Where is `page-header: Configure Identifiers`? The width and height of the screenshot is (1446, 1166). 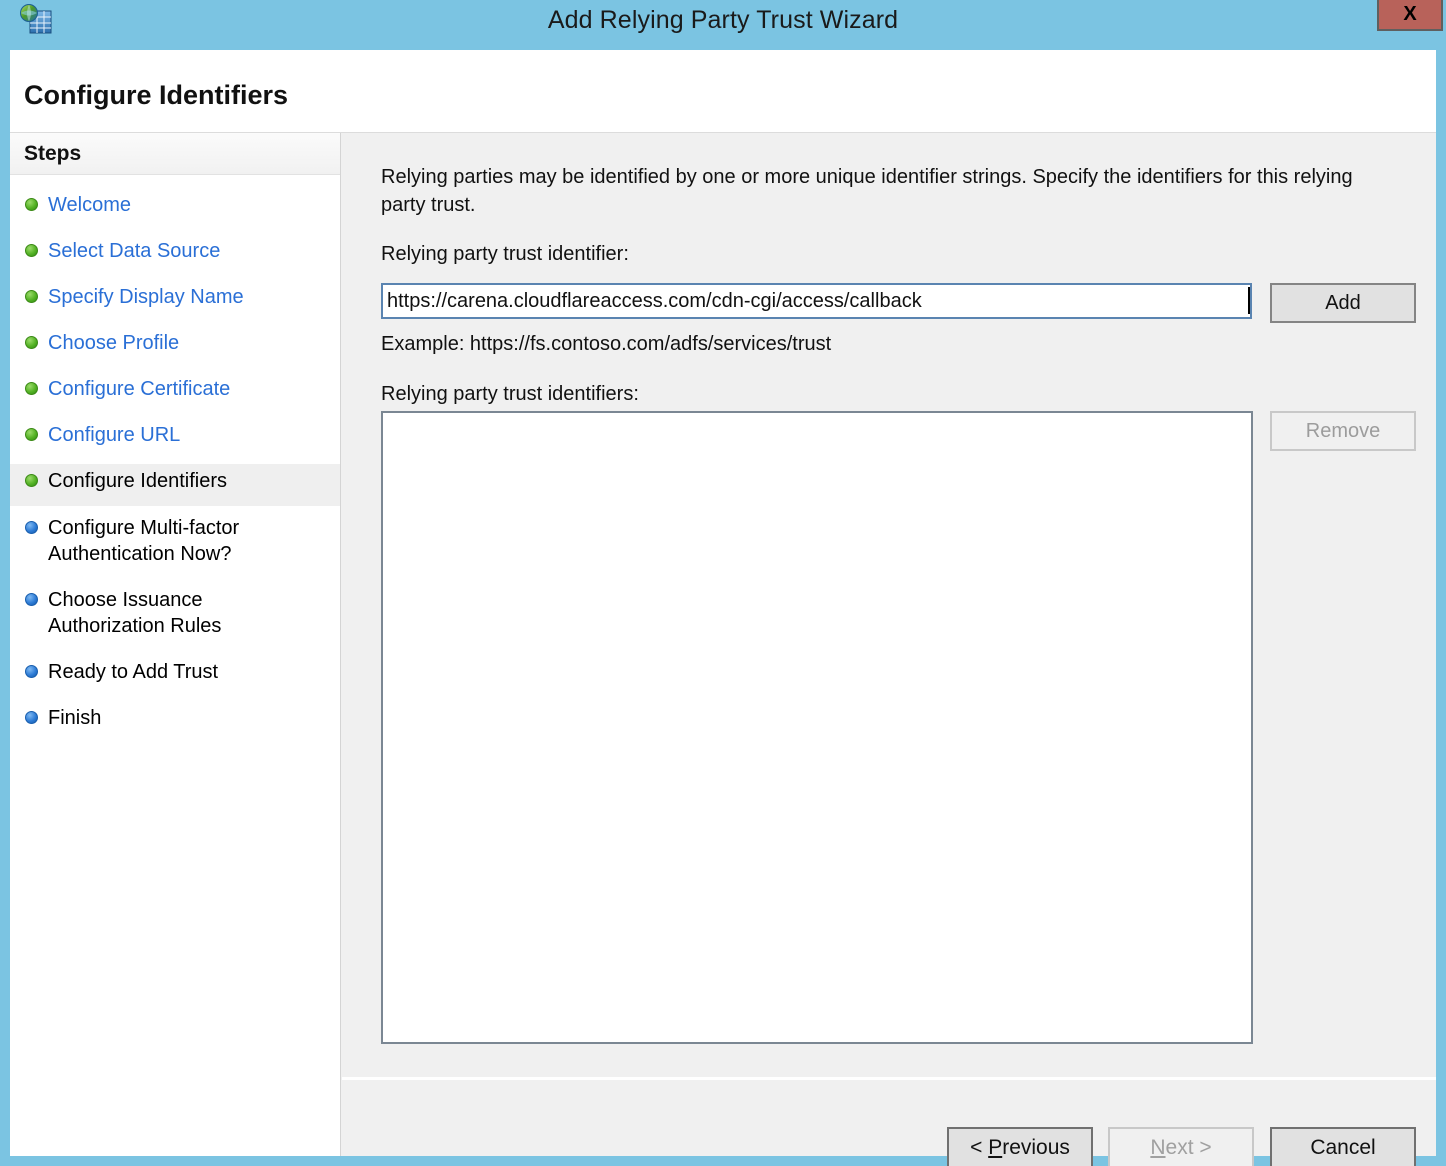 page-header: Configure Identifiers is located at coordinates (723, 91).